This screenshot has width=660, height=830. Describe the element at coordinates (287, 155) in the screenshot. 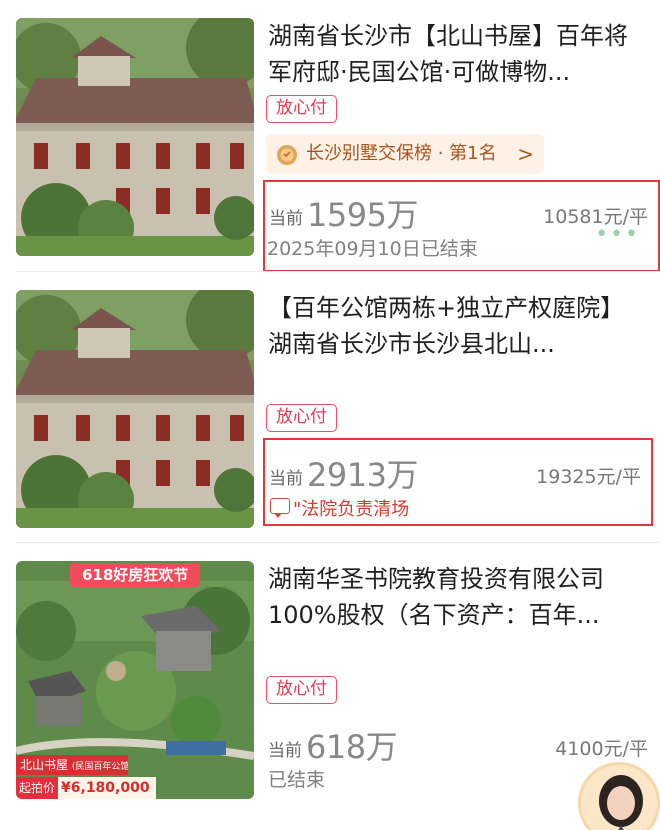

I see `medal-icon` at that location.